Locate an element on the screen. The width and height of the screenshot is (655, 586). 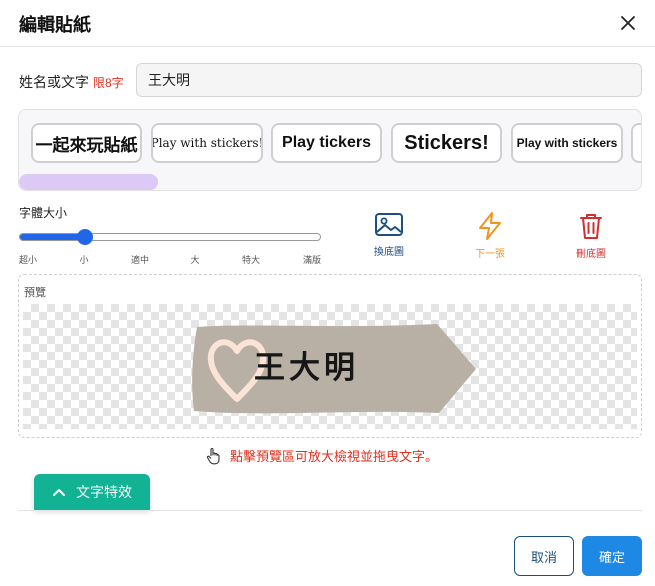
size-tick: 特大 is located at coordinates (251, 260).